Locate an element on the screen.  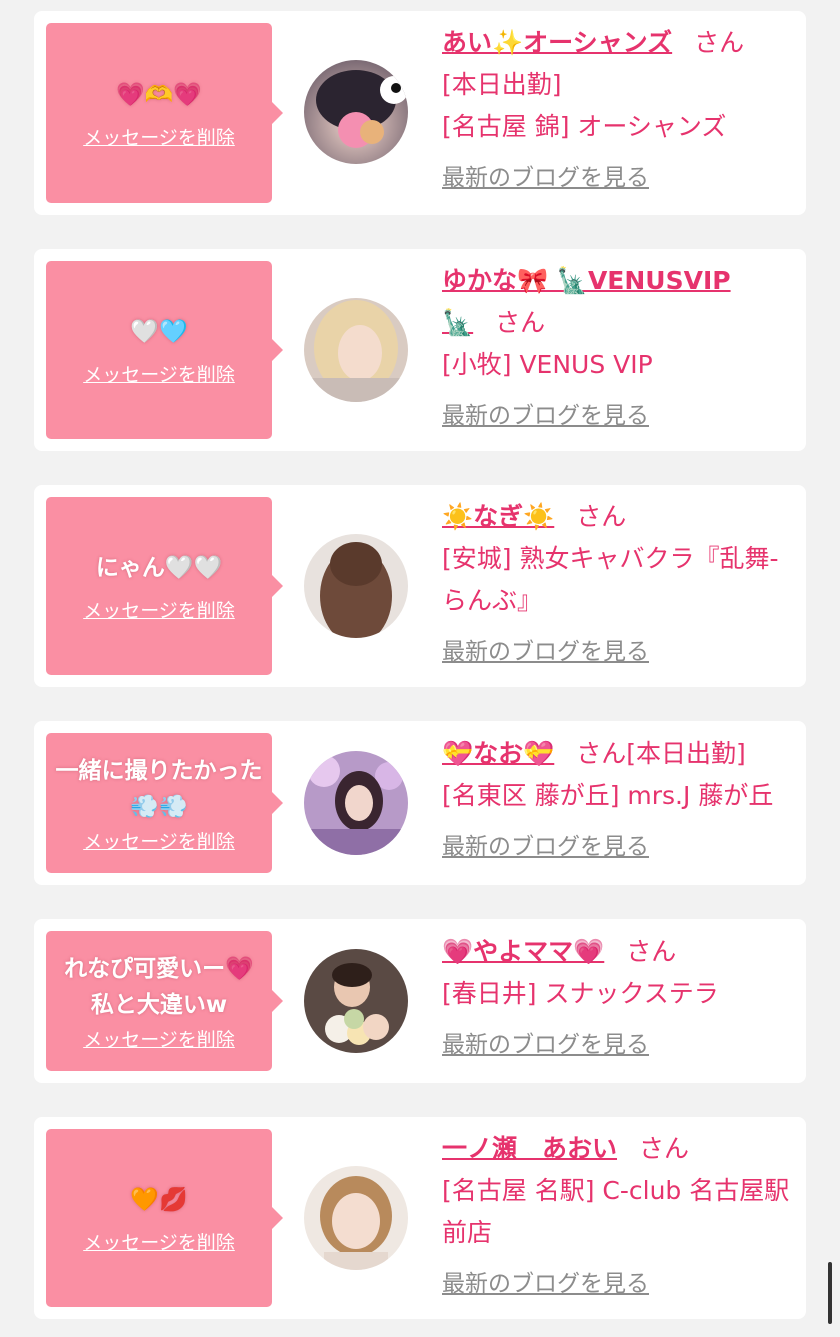
message-text: 一緒に撮りたかった💨💨 is located at coordinates (159, 788).